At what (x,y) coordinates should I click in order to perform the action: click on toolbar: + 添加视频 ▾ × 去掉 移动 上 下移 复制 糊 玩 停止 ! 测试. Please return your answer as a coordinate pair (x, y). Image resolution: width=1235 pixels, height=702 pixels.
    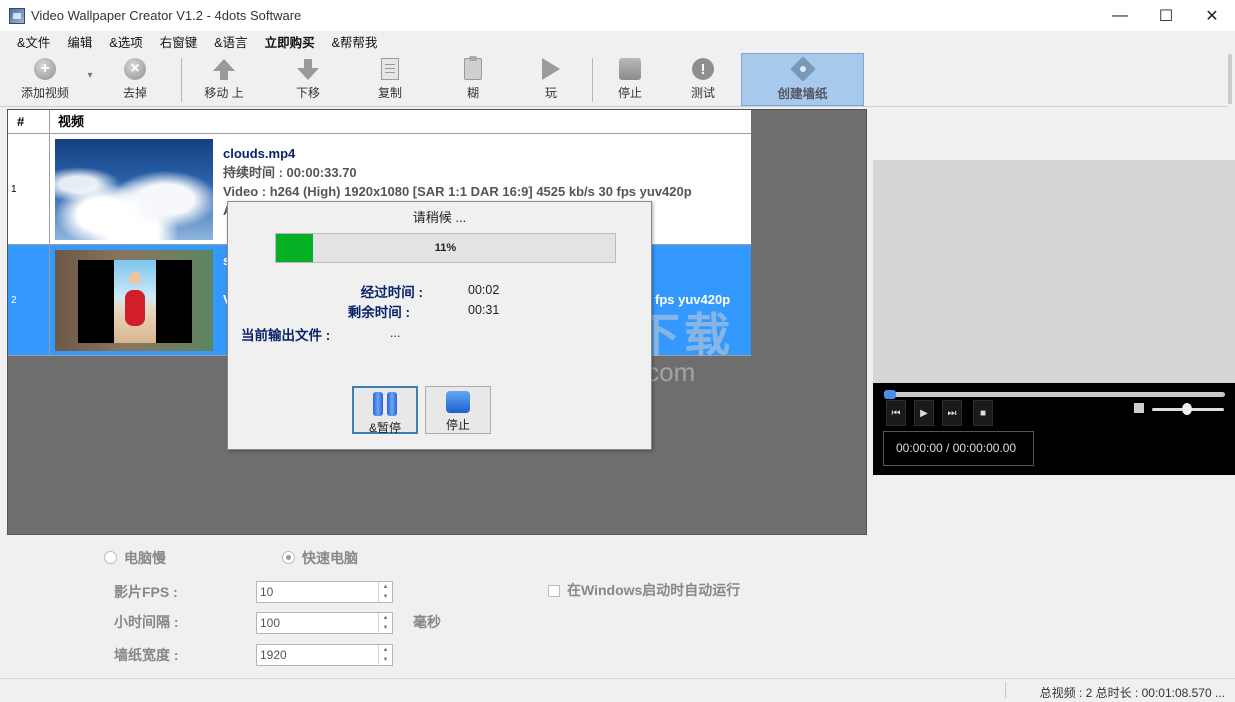
    Looking at the image, I should click on (617, 79).